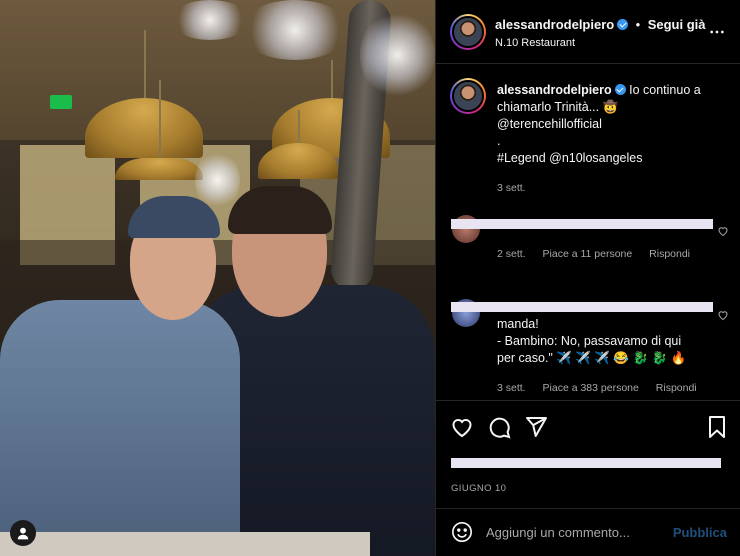  What do you see at coordinates (511, 388) in the screenshot?
I see `comment-age: 3 sett.` at bounding box center [511, 388].